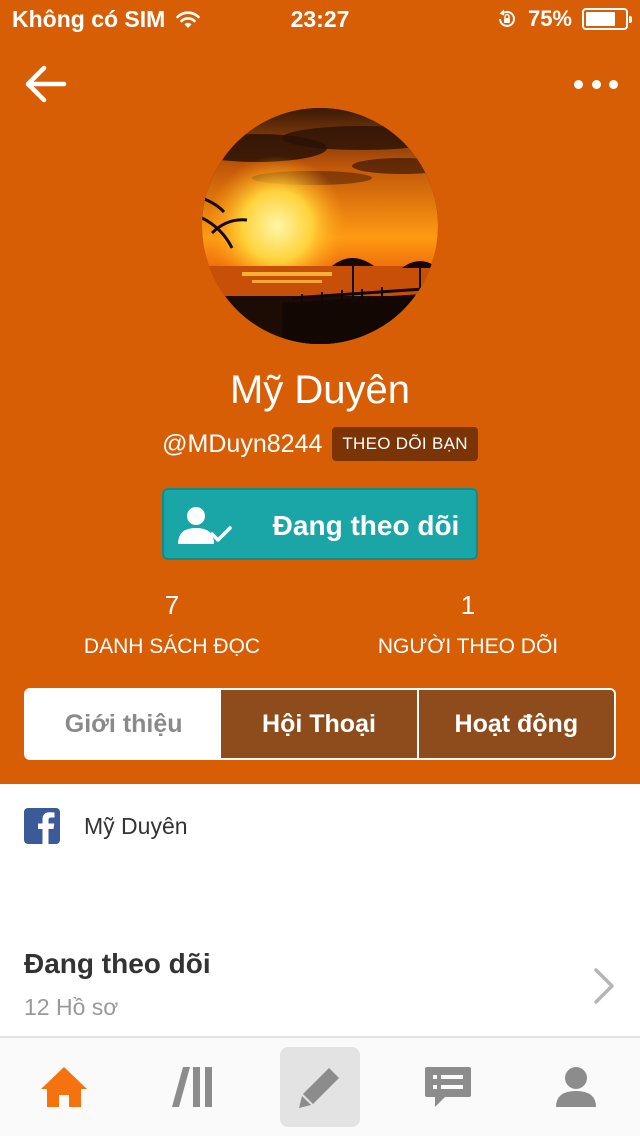 The width and height of the screenshot is (640, 1136). Describe the element at coordinates (320, 390) in the screenshot. I see `profile-name: Mỹ Duyên` at that location.